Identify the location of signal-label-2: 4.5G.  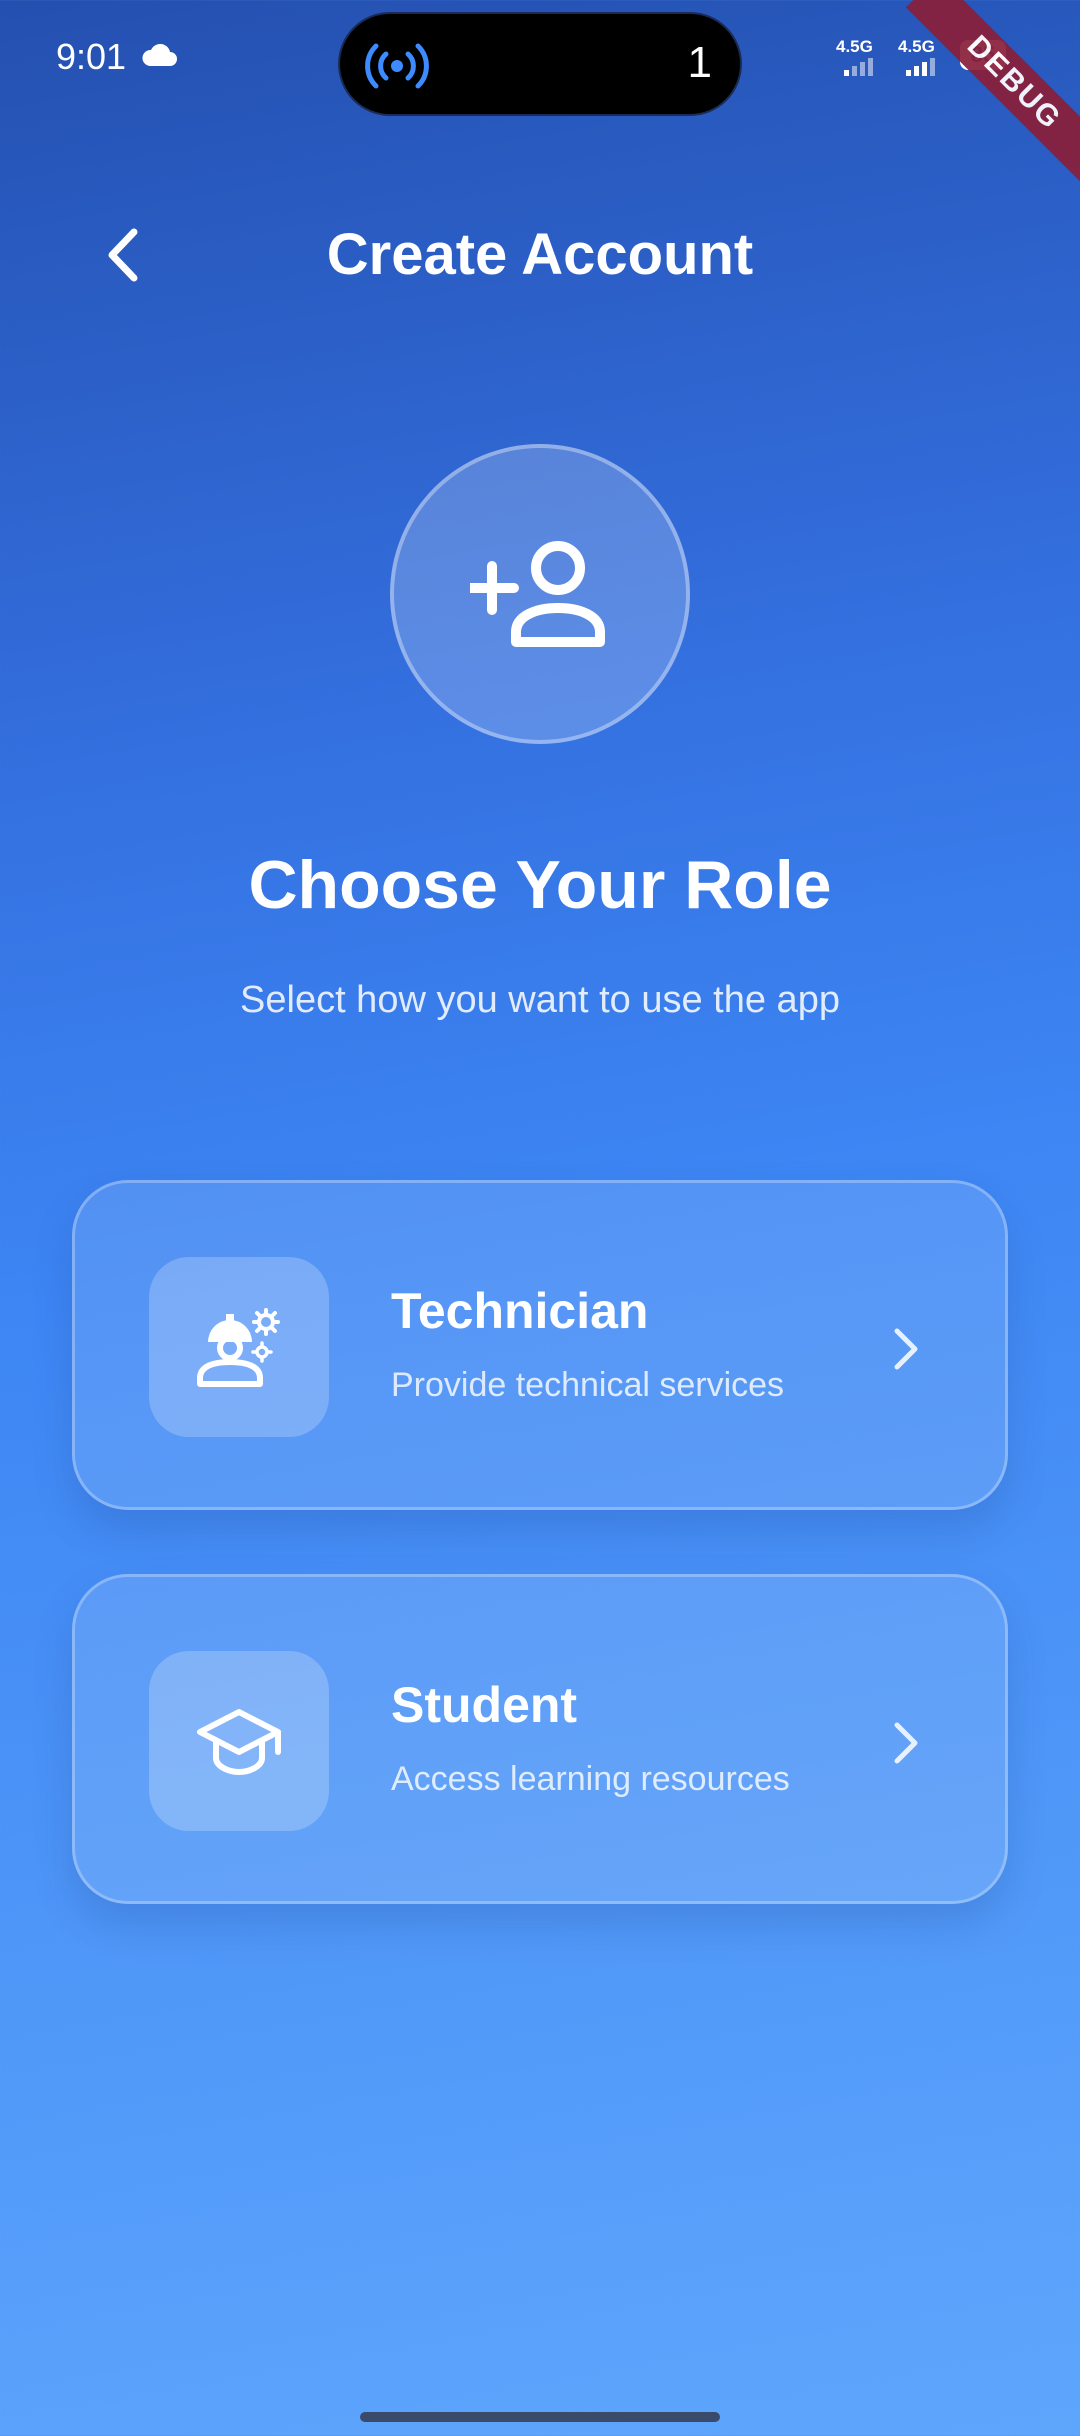
(916, 46).